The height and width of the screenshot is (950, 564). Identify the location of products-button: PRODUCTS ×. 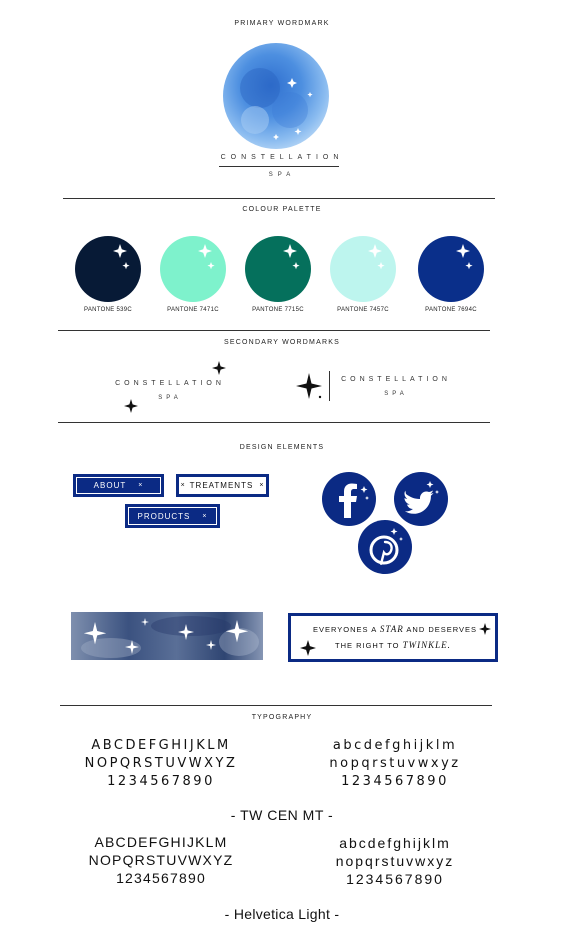
(172, 516).